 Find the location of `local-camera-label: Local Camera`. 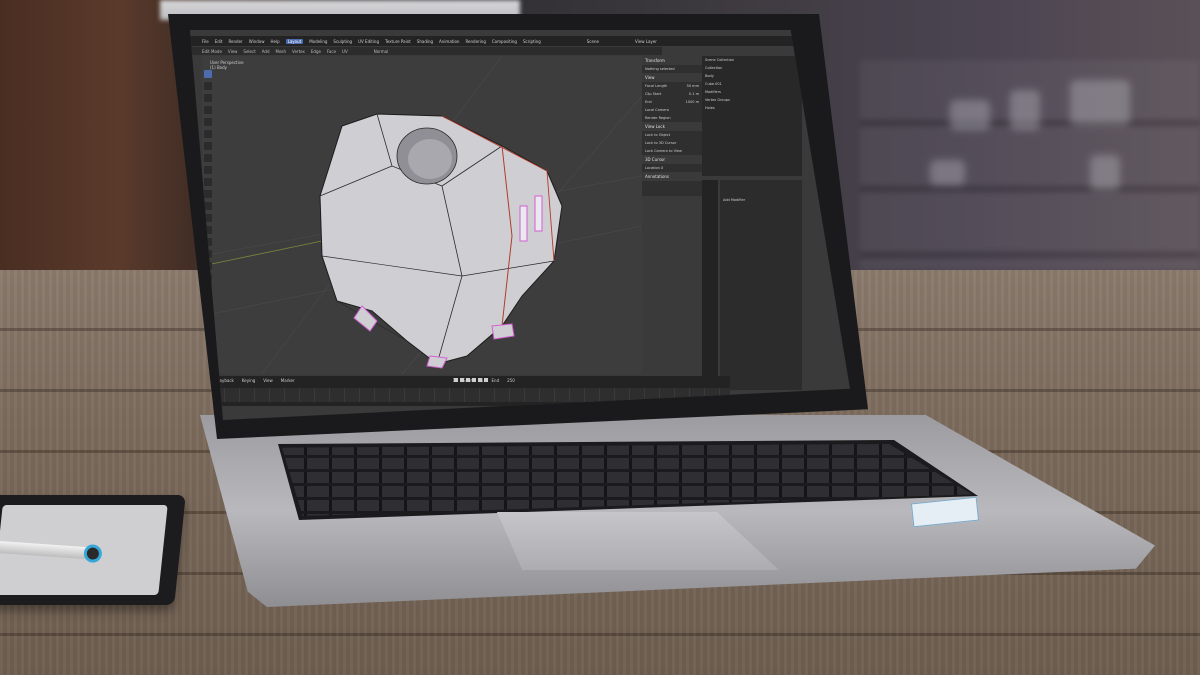

local-camera-label: Local Camera is located at coordinates (657, 110).